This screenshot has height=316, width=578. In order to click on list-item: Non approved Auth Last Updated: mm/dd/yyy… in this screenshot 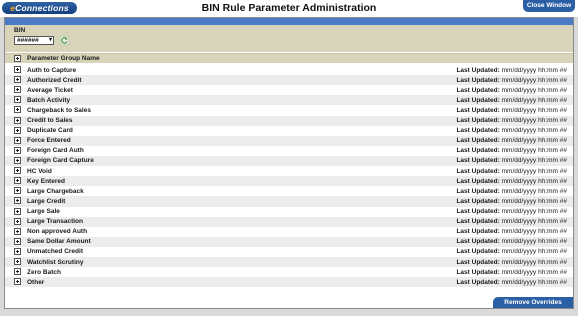, I will do `click(289, 232)`.